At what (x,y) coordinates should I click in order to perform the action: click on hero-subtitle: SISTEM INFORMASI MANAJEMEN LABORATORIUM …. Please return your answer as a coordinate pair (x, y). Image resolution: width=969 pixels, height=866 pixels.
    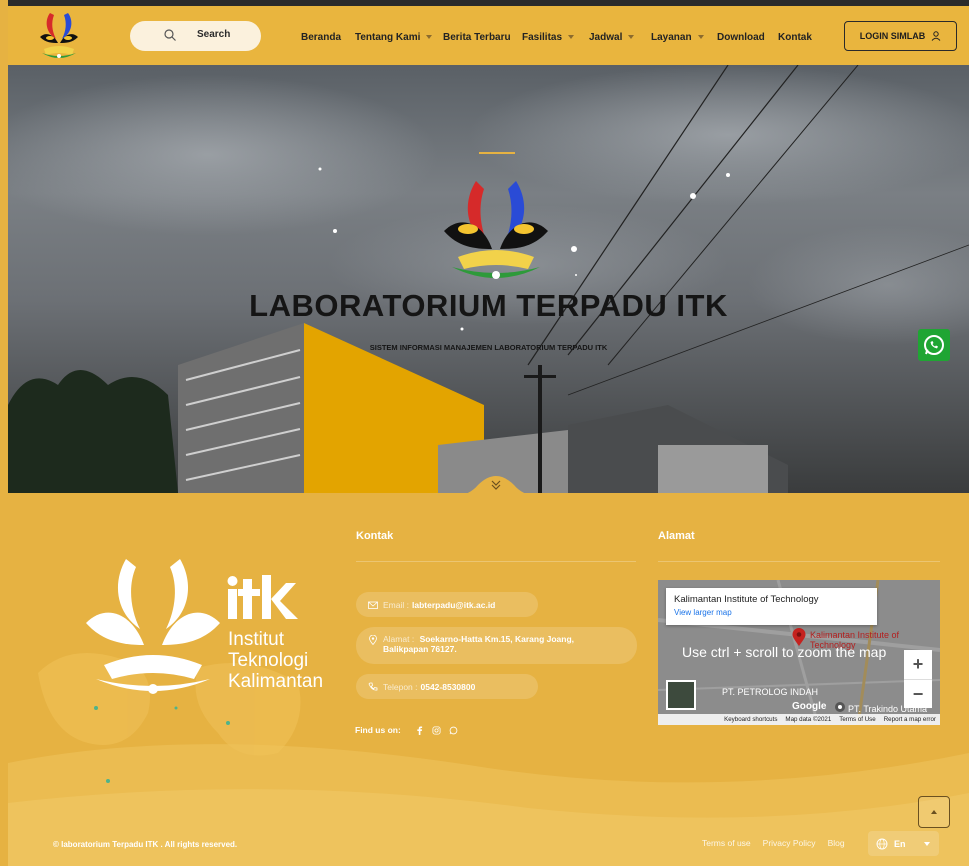
    Looking at the image, I should click on (488, 347).